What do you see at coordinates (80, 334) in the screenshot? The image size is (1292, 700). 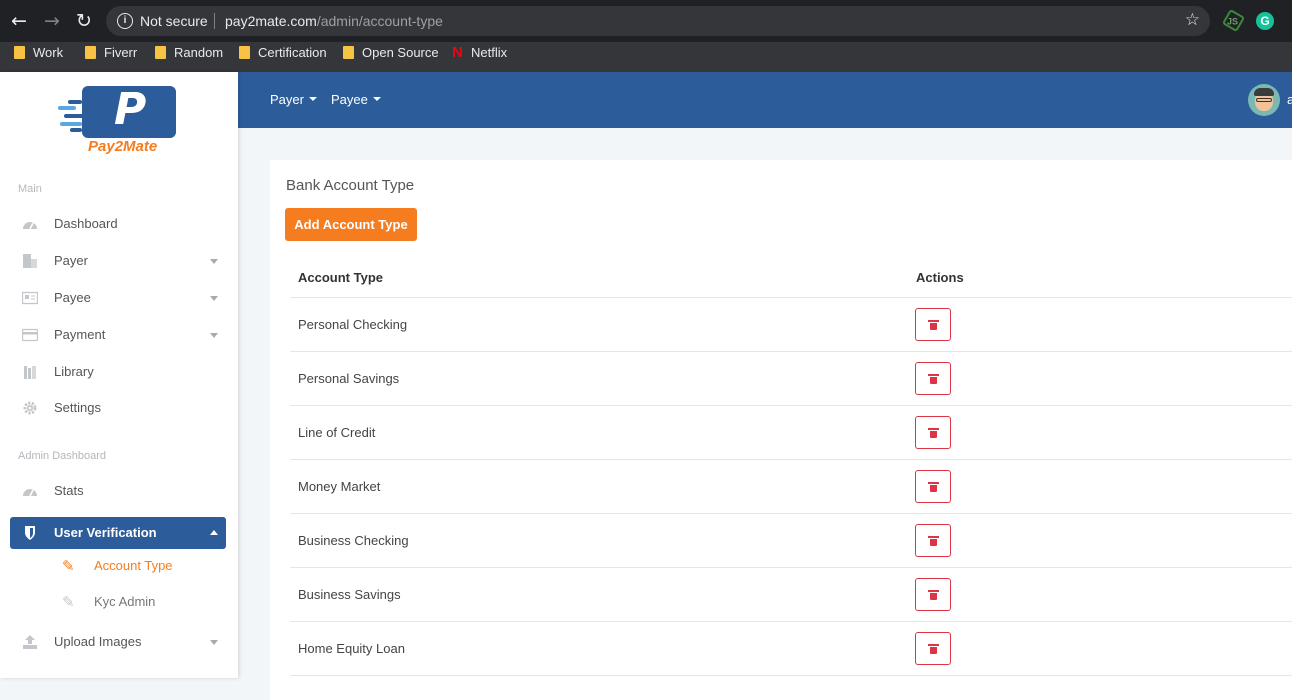 I see `sidebar-item-label: Payment` at bounding box center [80, 334].